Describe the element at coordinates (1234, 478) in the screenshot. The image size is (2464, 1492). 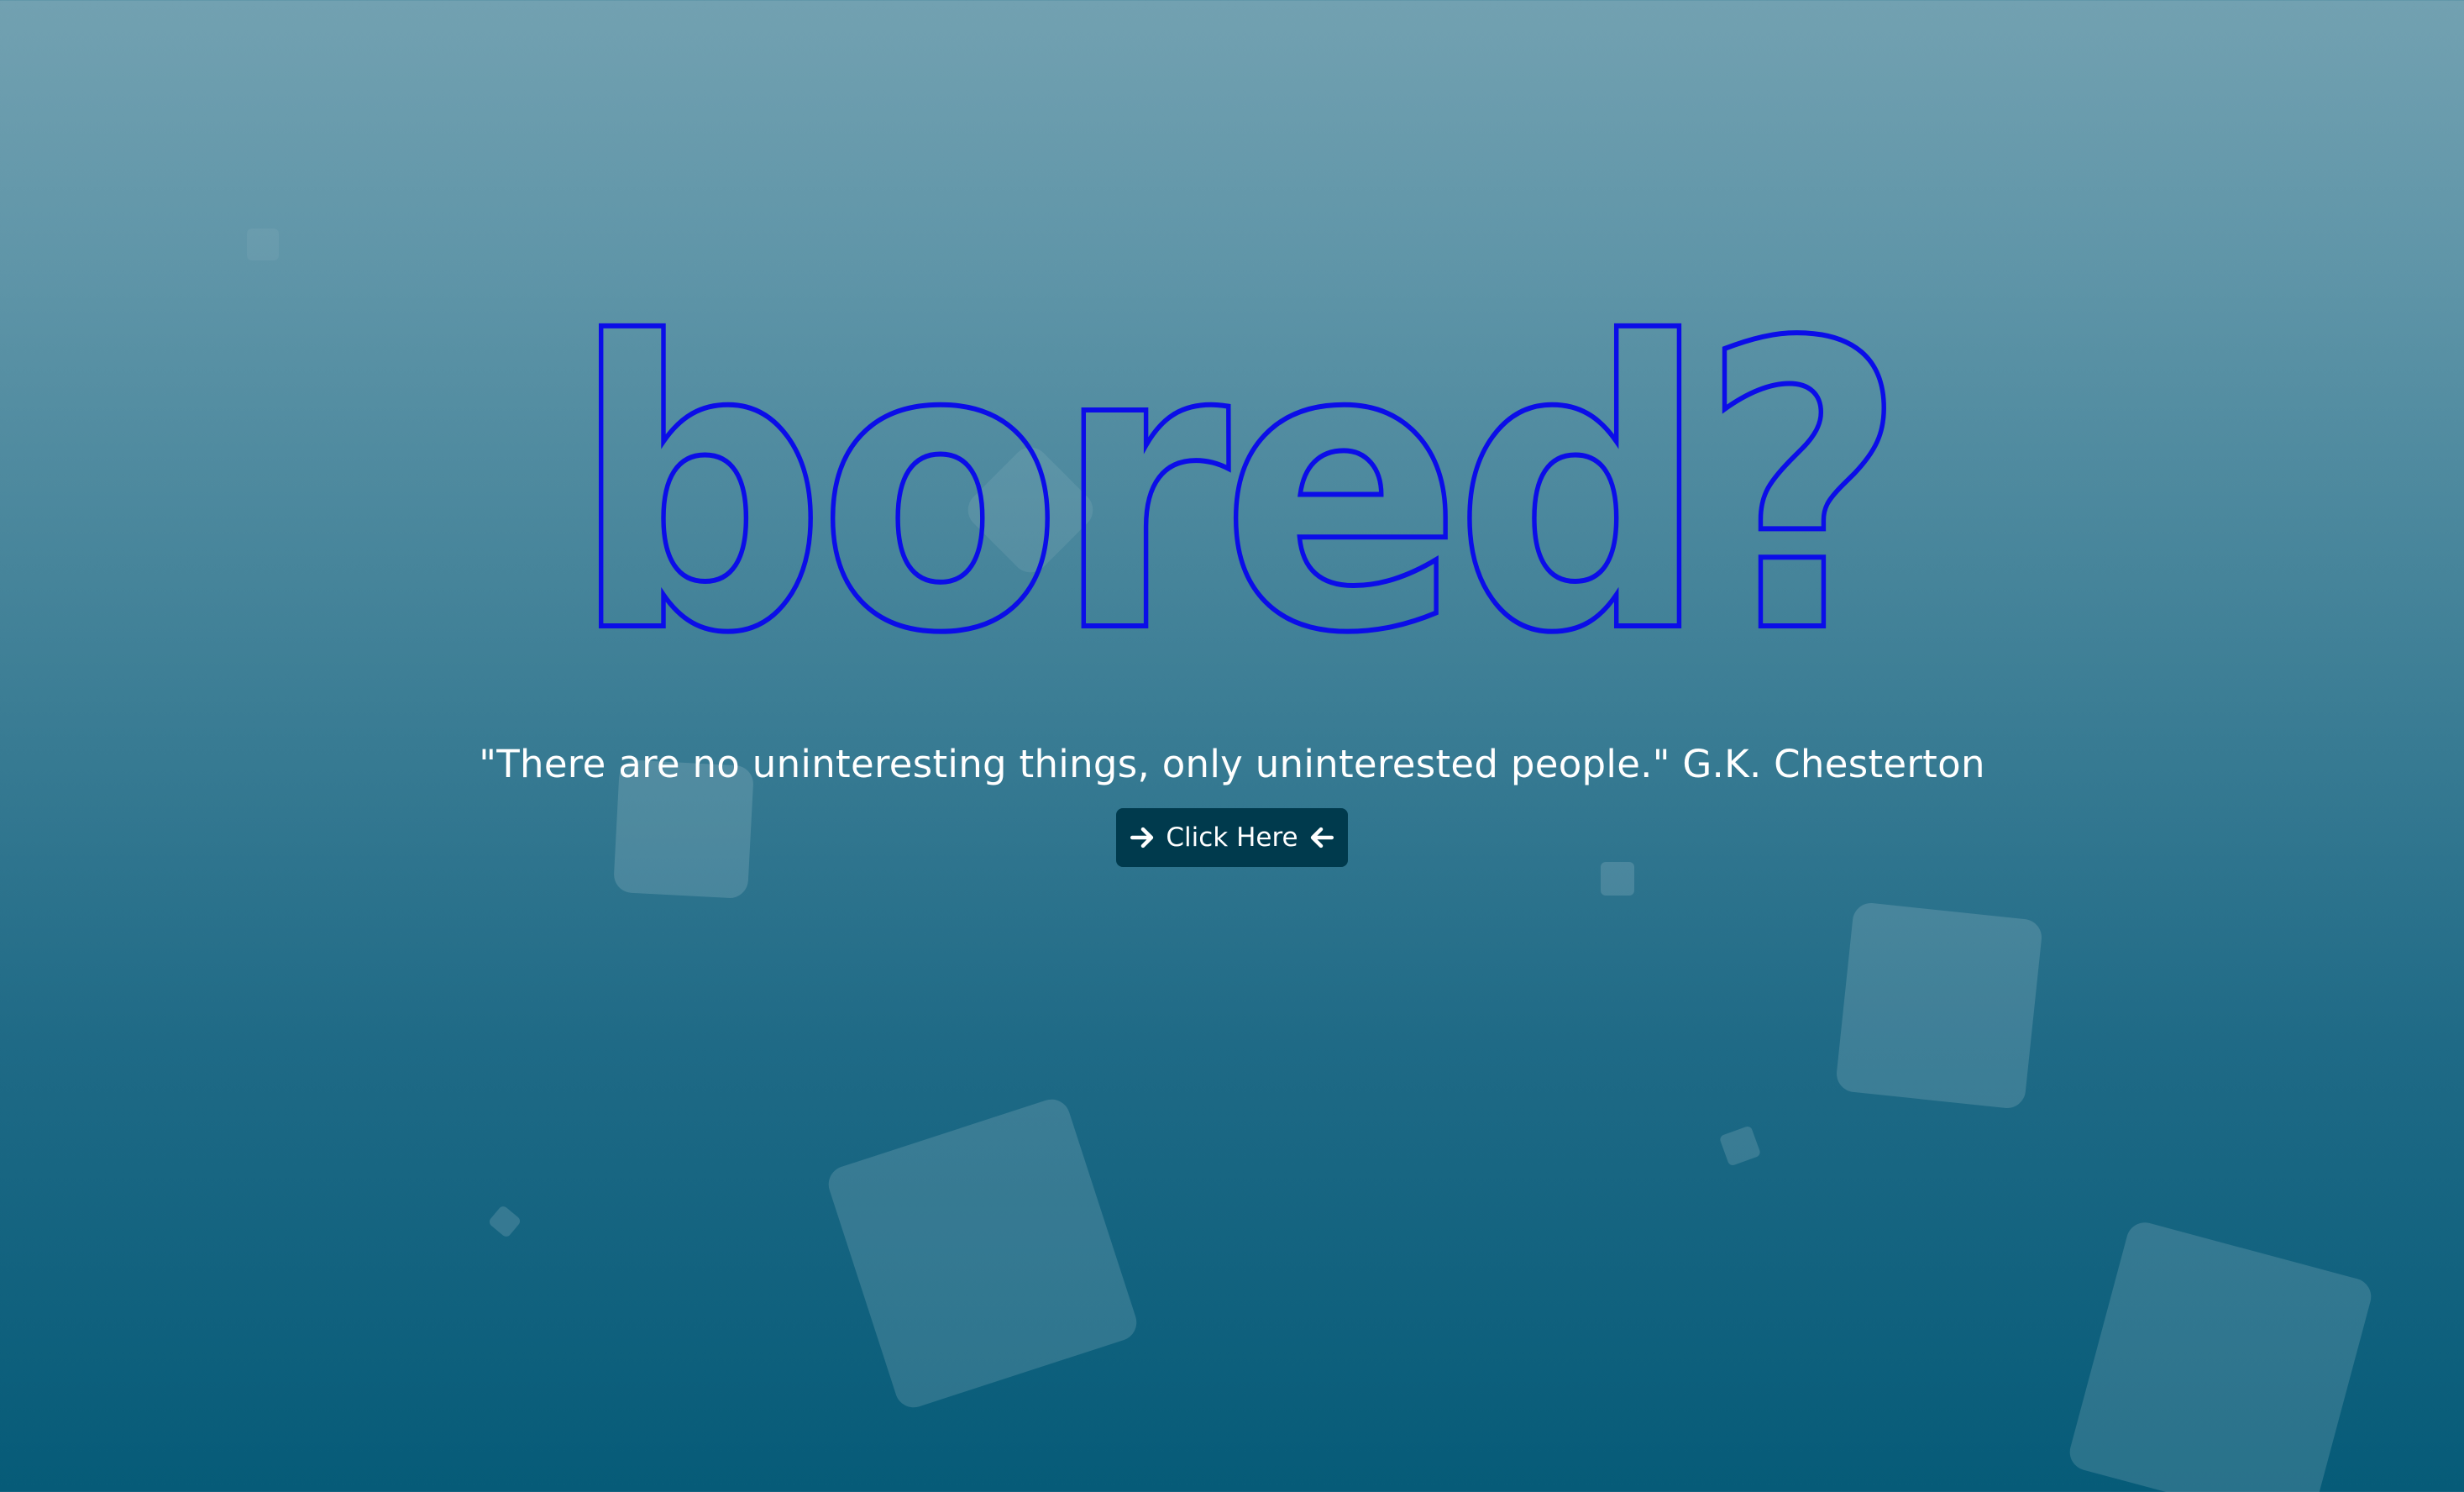
I see `hero-title-text: bored?` at that location.